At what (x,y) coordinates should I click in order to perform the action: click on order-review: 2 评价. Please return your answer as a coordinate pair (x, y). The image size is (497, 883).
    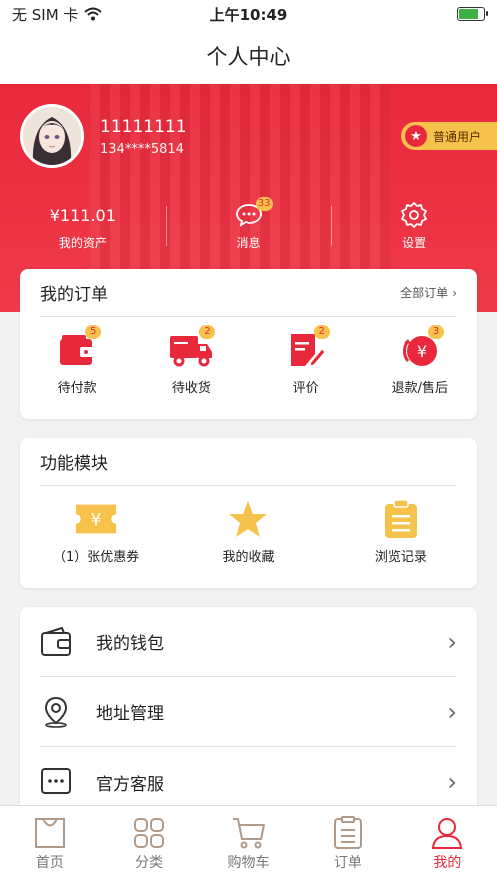
    Looking at the image, I should click on (306, 360).